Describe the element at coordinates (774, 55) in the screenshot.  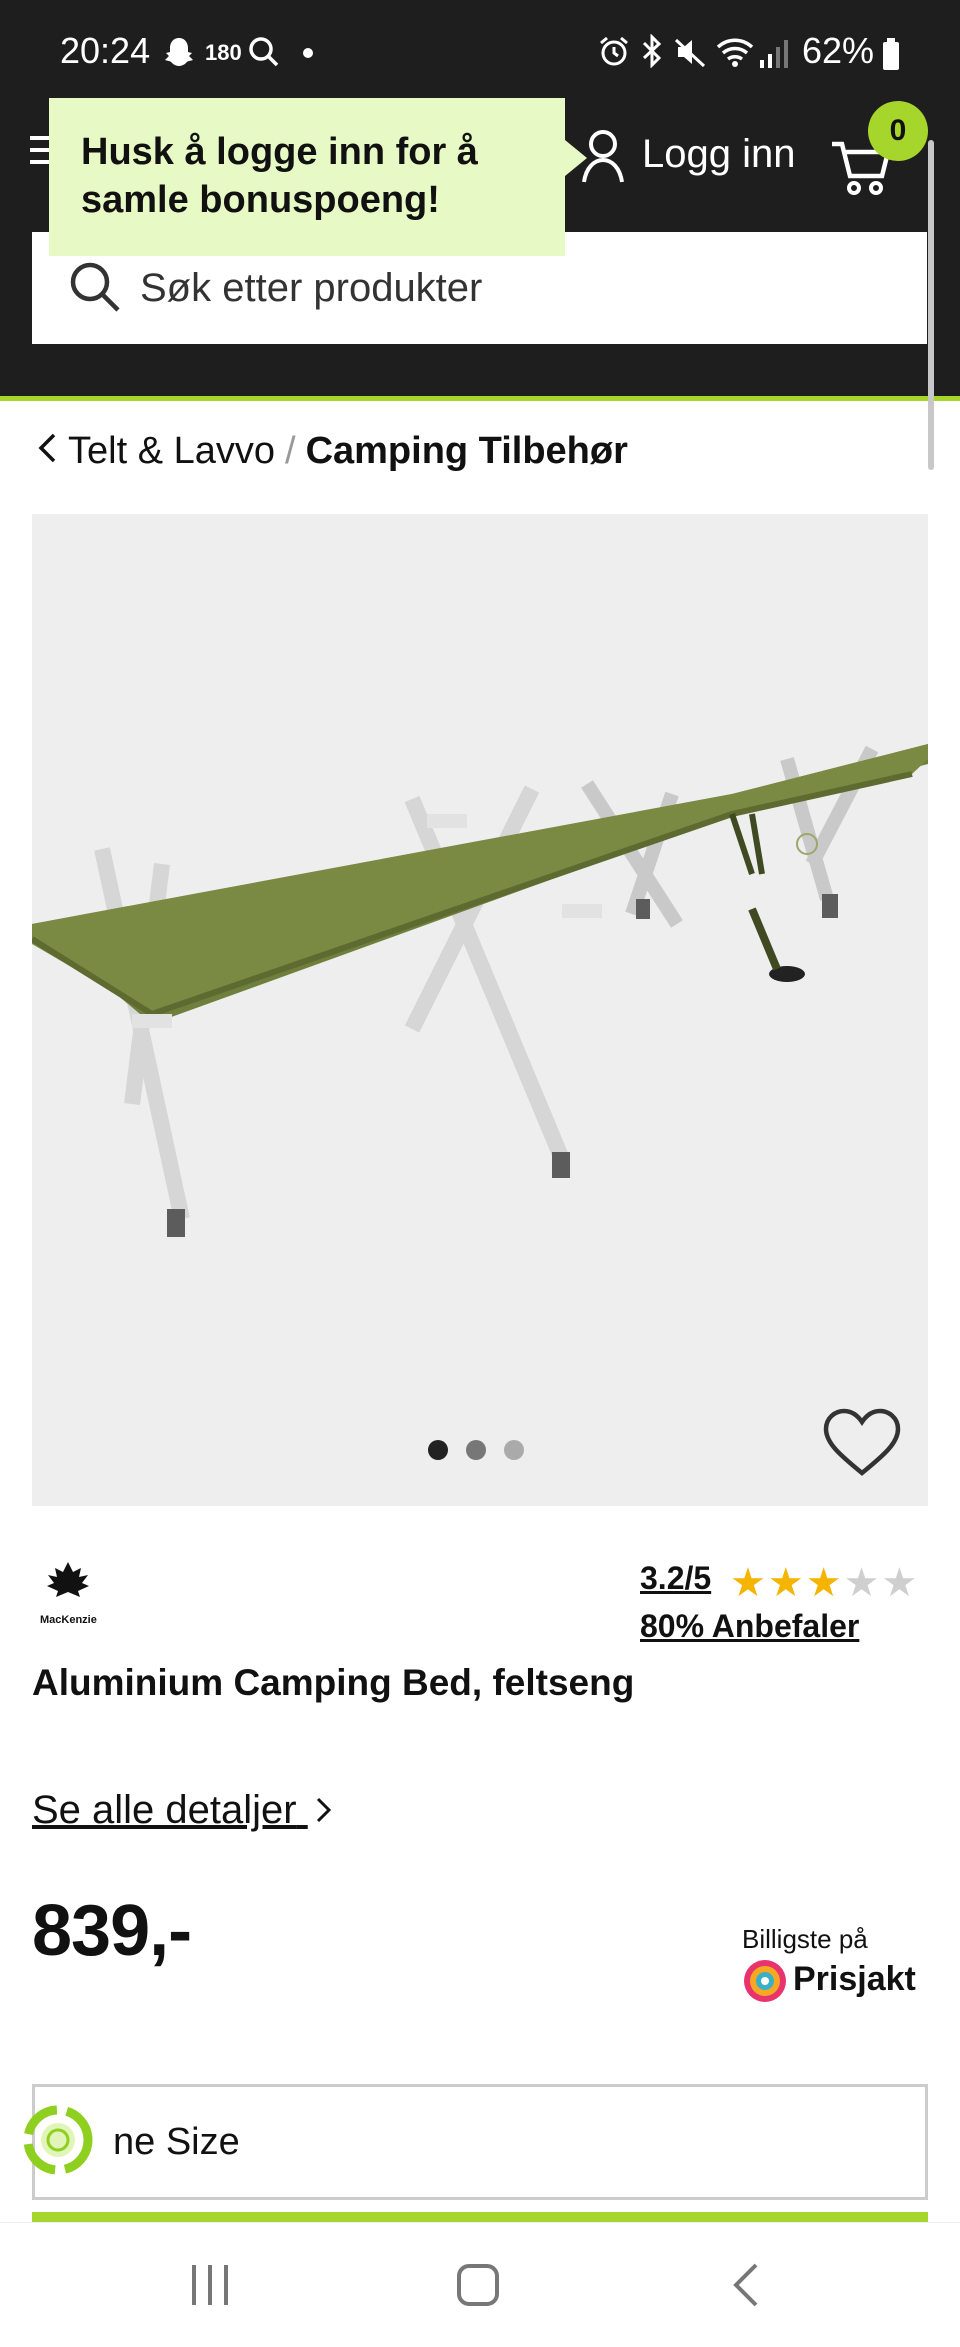
I see `signal-icon` at that location.